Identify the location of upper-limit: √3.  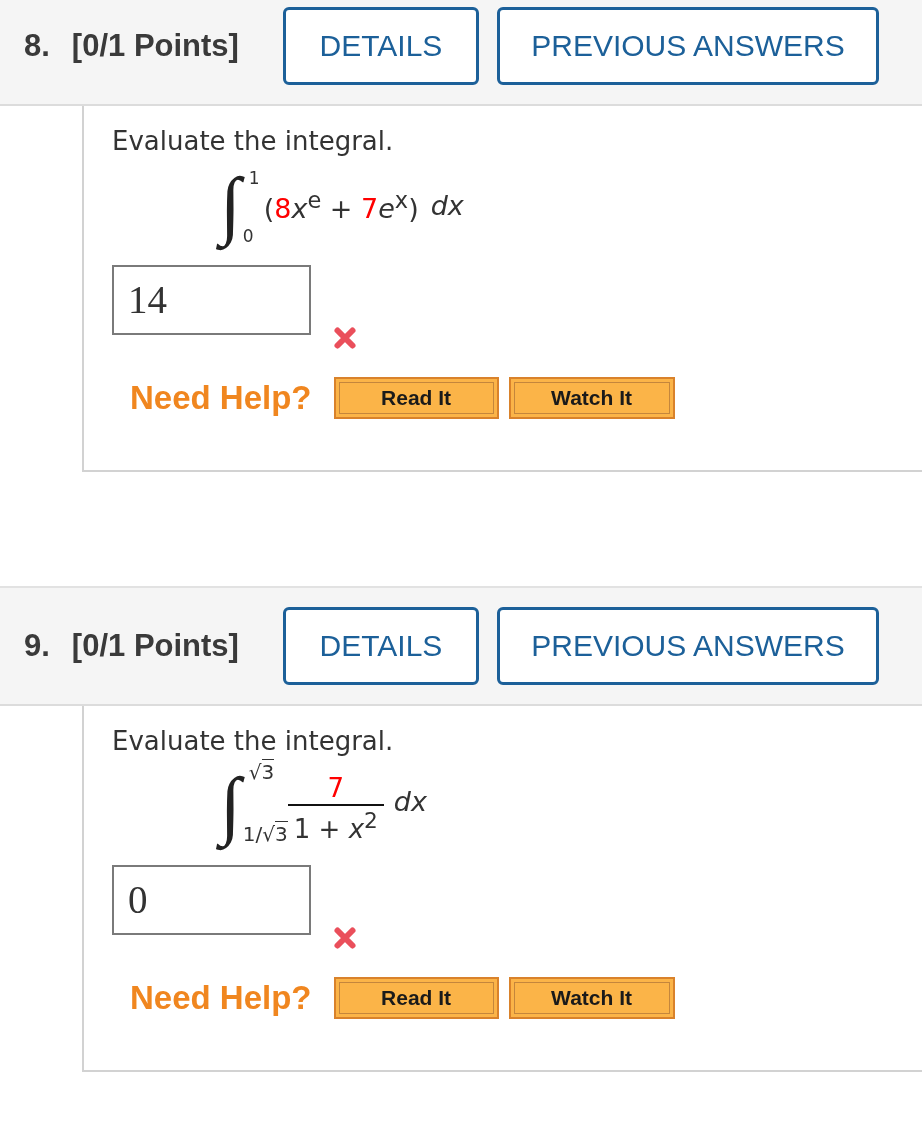
(261, 772).